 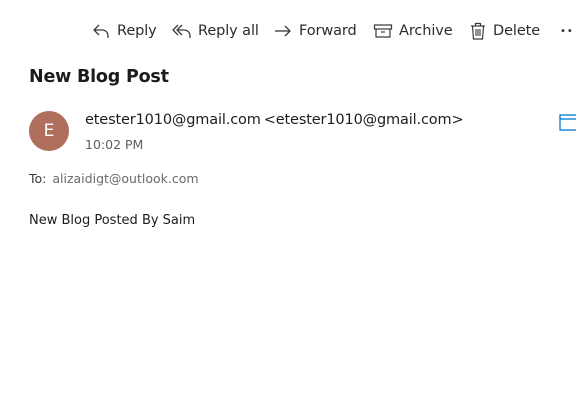 I want to click on recipient-address: alizaidigt@outlook.com, so click(x=125, y=178).